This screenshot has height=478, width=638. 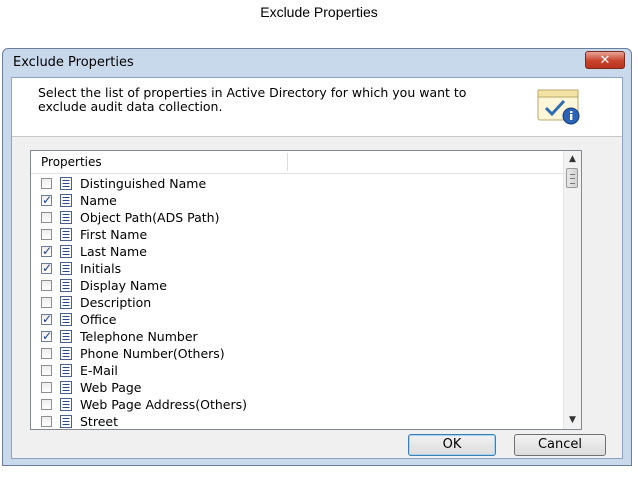 What do you see at coordinates (298, 285) in the screenshot?
I see `list-item: Display Name` at bounding box center [298, 285].